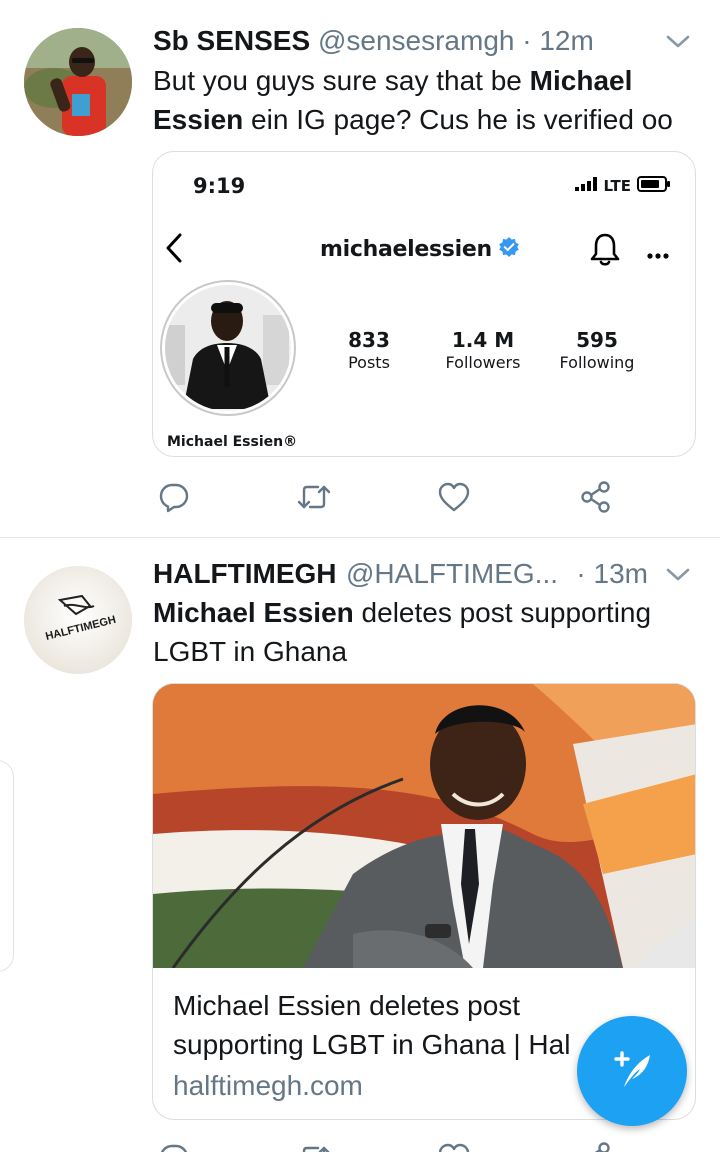 The image size is (720, 1152). What do you see at coordinates (509, 249) in the screenshot?
I see `verified-badge-icon` at bounding box center [509, 249].